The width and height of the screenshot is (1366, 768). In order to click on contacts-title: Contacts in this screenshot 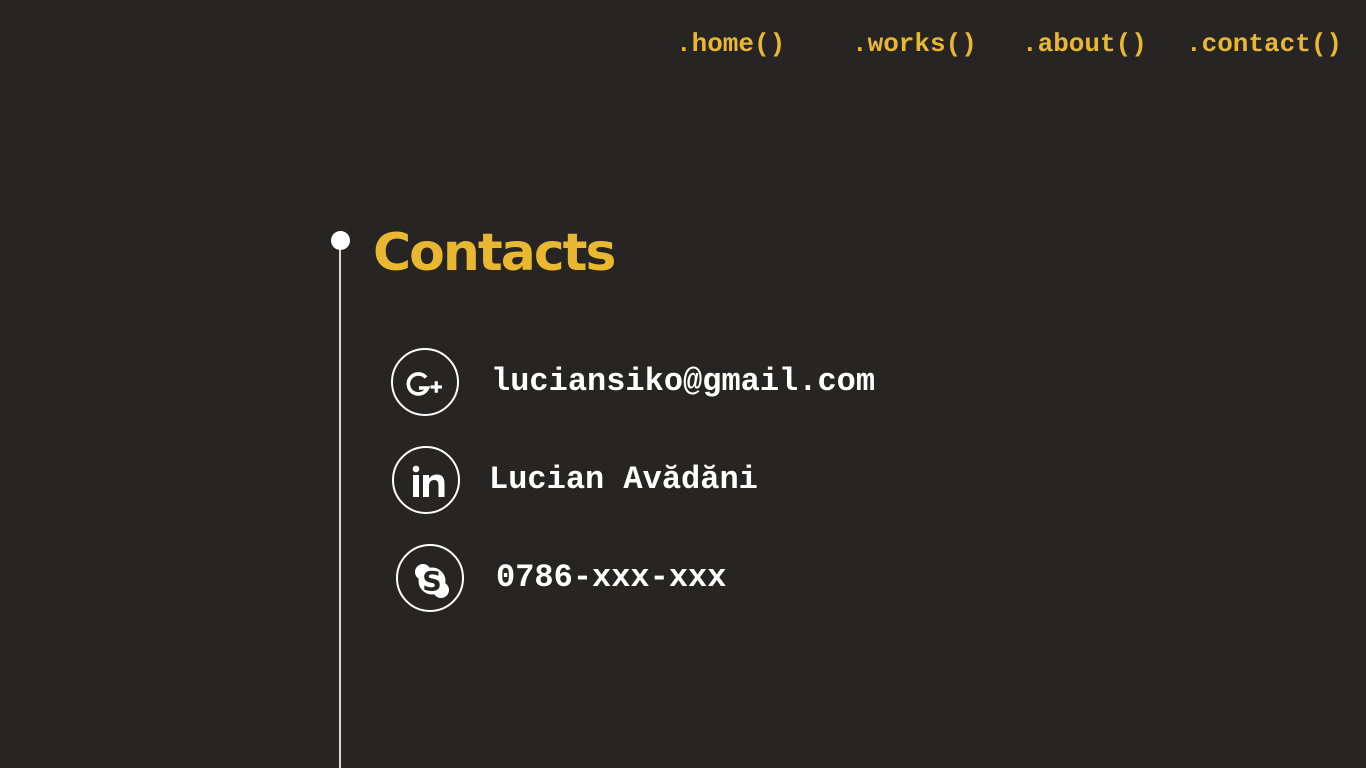, I will do `click(494, 253)`.